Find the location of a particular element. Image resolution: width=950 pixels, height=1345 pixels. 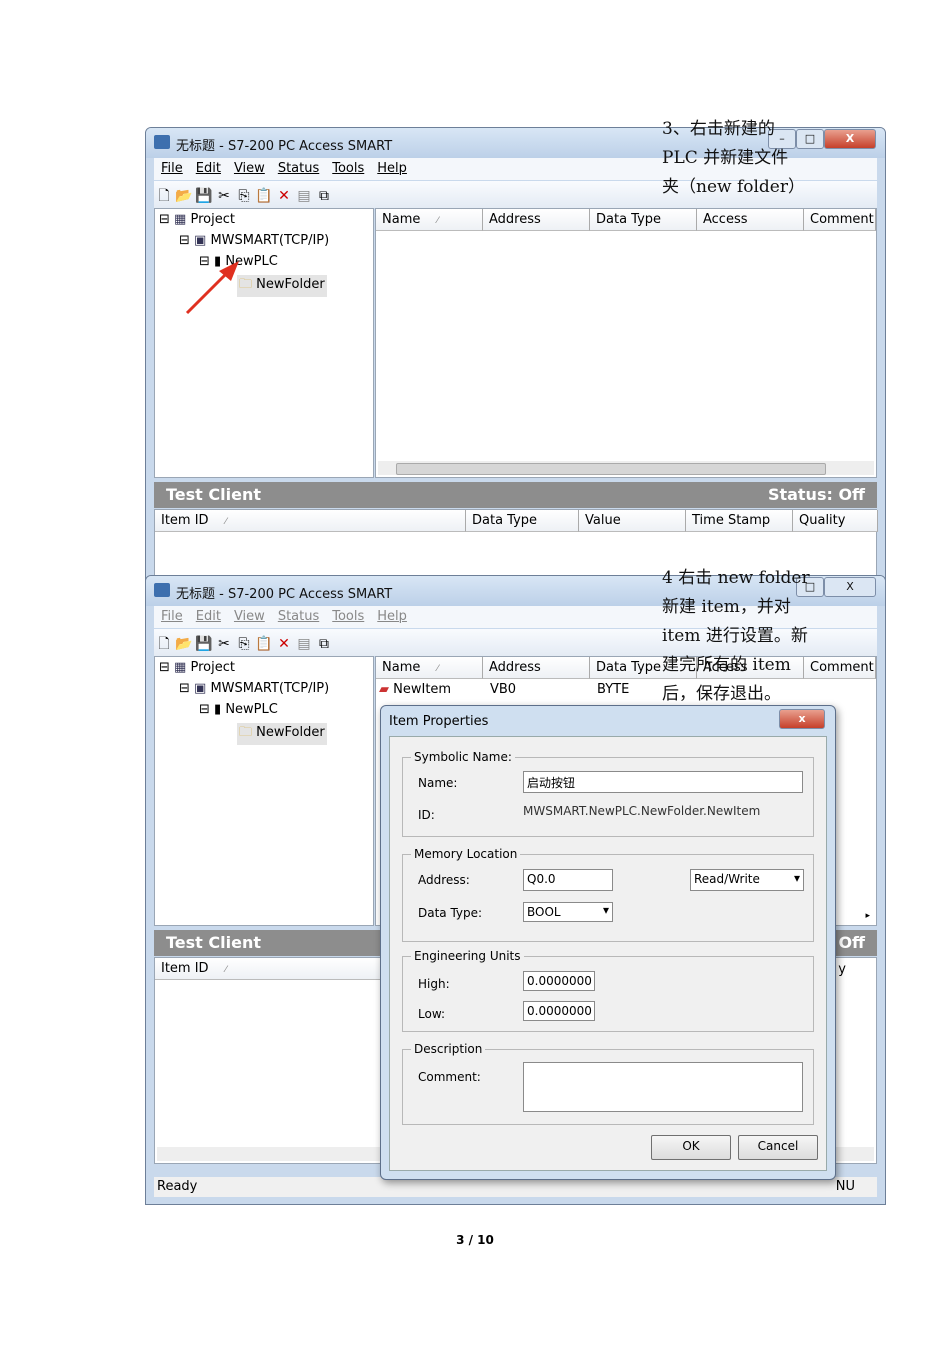

annotation-step3: 3、右击新建的 PLC 并新建文件 夹（new folder） is located at coordinates (733, 158).